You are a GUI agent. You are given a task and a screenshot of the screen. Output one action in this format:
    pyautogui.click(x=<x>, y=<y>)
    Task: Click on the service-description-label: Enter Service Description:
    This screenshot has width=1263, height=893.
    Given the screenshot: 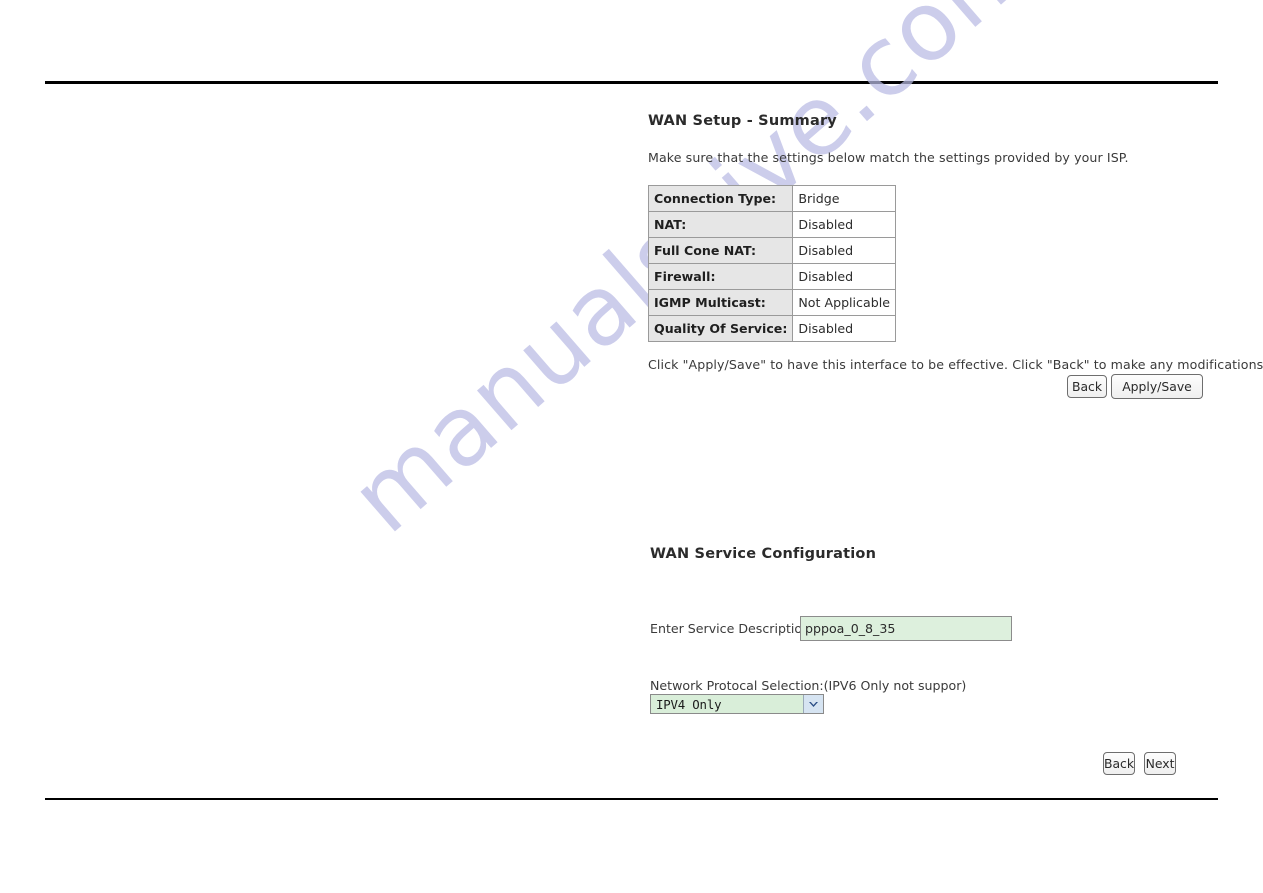 What is the action you would take?
    pyautogui.click(x=732, y=628)
    